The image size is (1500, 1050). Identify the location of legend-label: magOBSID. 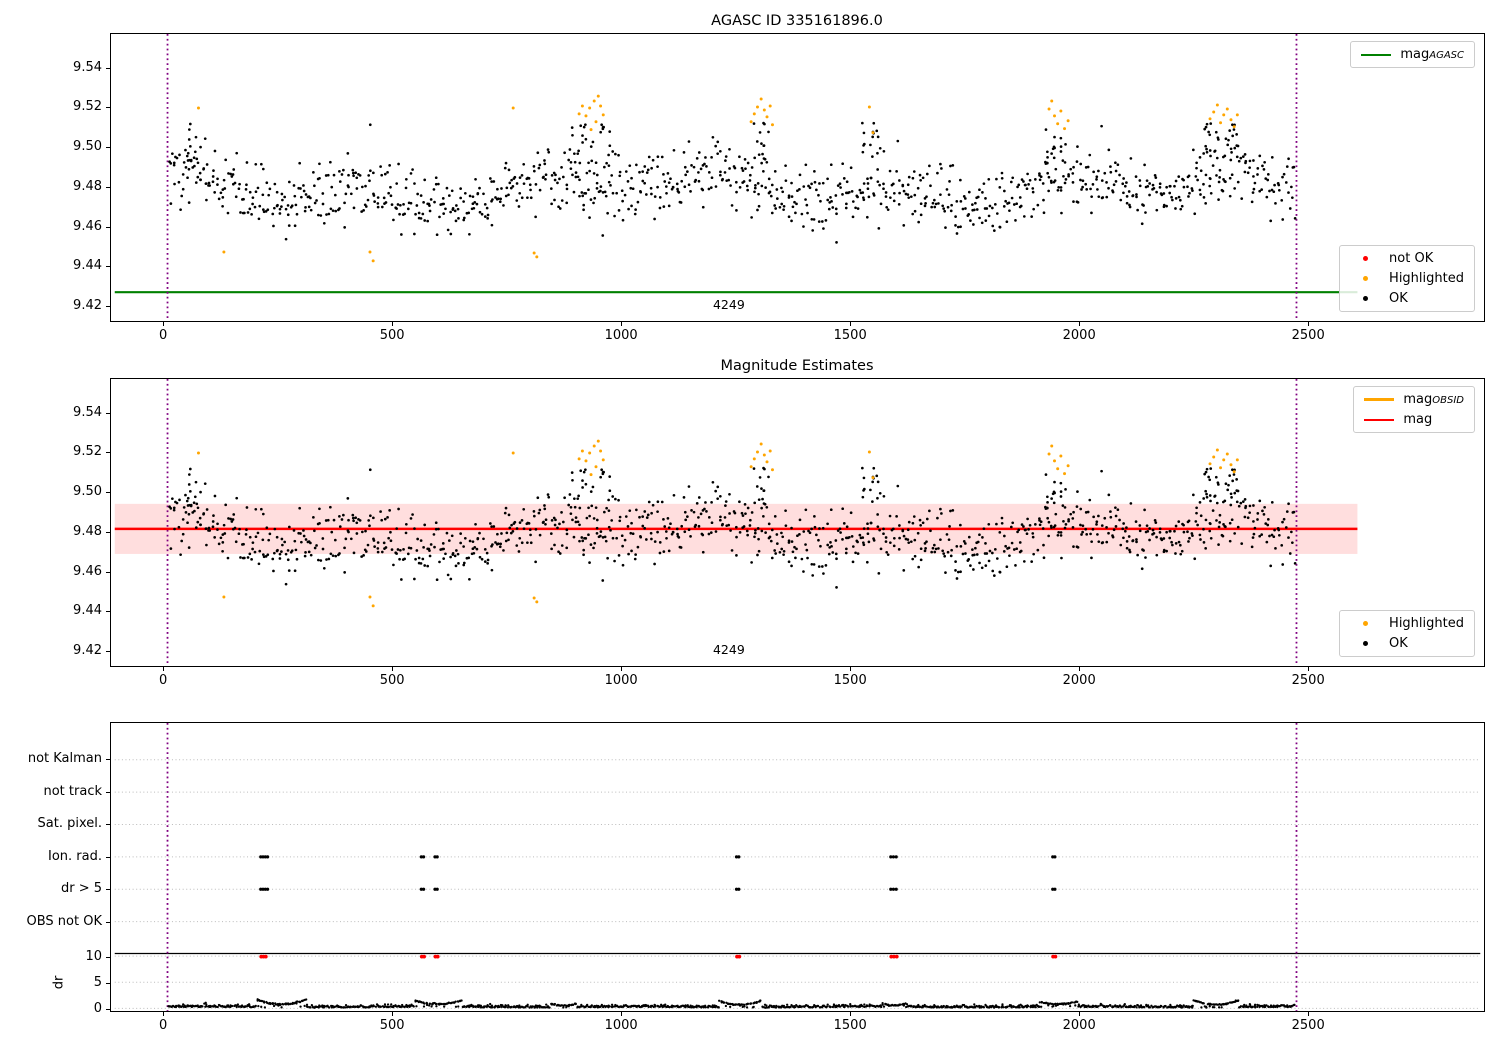
(1433, 399).